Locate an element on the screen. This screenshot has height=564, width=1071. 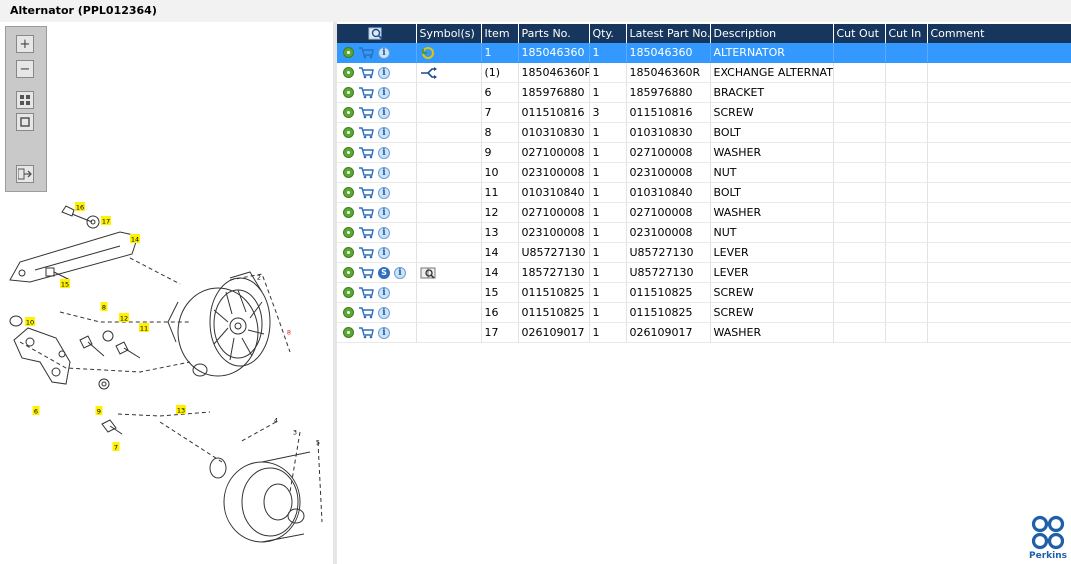
table-row: i 12 027100008 1 027100008 WASHER is located at coordinates (704, 212).